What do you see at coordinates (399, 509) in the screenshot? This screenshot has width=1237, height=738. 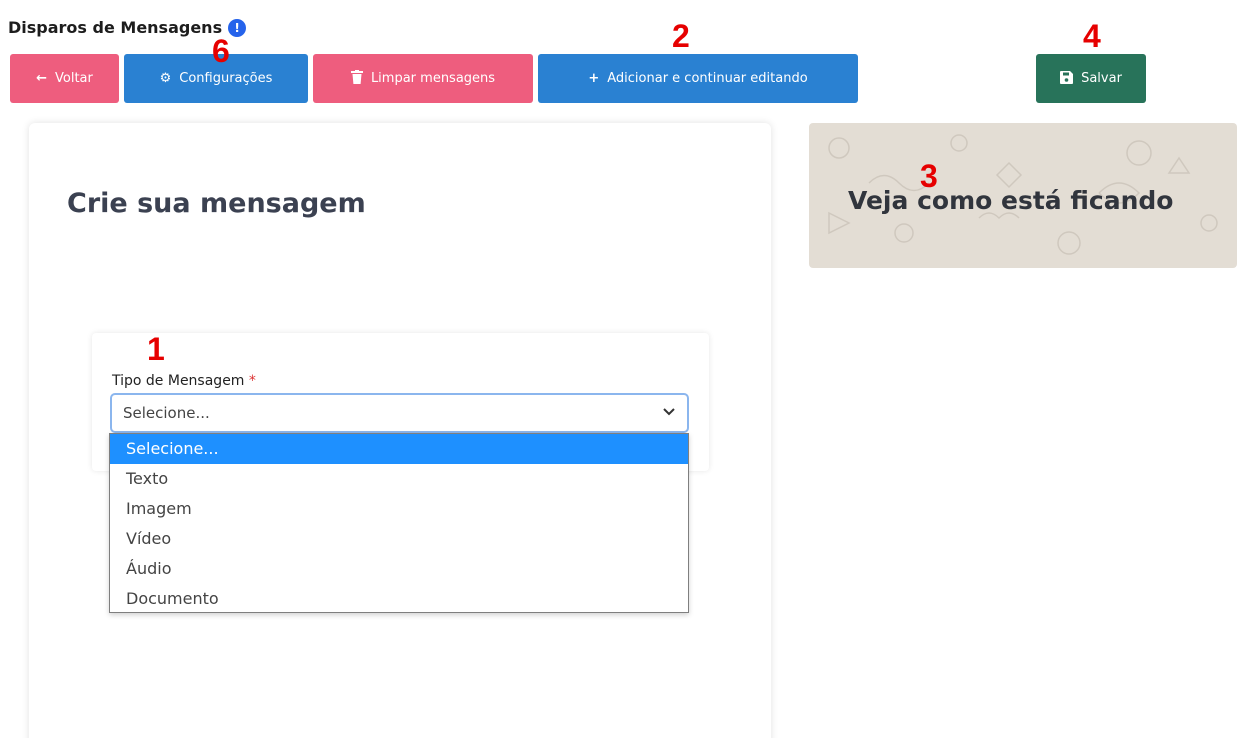 I see `option-imagem: Imagem` at bounding box center [399, 509].